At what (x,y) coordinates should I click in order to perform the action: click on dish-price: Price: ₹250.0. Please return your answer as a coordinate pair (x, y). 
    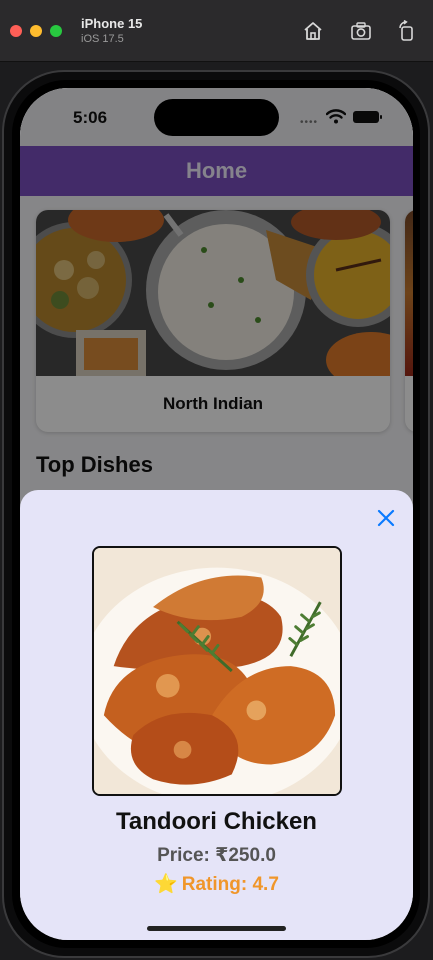
    Looking at the image, I should click on (216, 855).